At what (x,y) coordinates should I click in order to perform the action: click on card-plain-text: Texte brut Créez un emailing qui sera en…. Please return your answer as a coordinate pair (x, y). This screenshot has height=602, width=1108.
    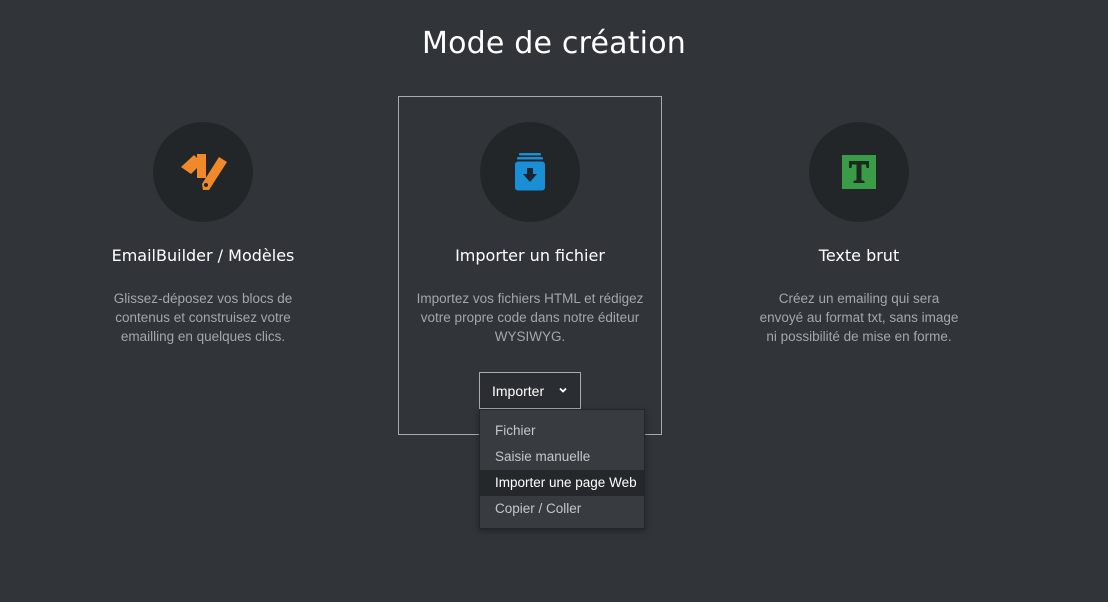
    Looking at the image, I should click on (859, 265).